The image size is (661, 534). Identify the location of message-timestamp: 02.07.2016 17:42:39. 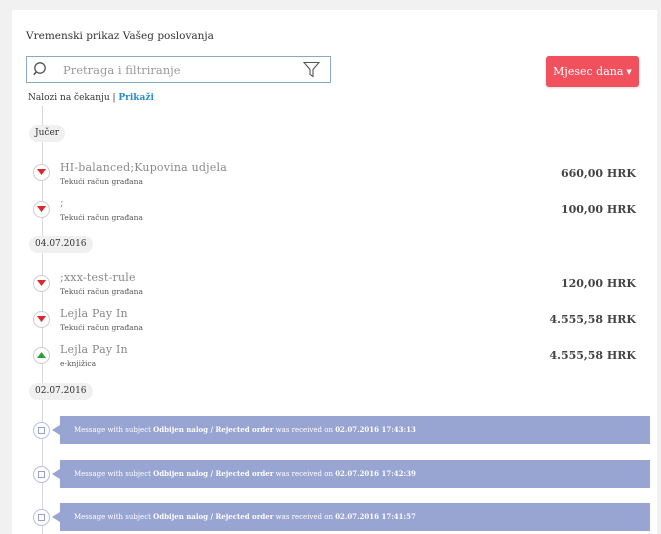
(375, 473).